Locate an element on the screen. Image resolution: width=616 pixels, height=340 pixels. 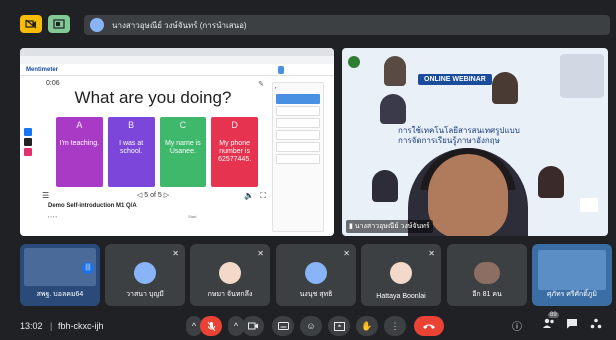
layout-icon is located at coordinates (59, 24).